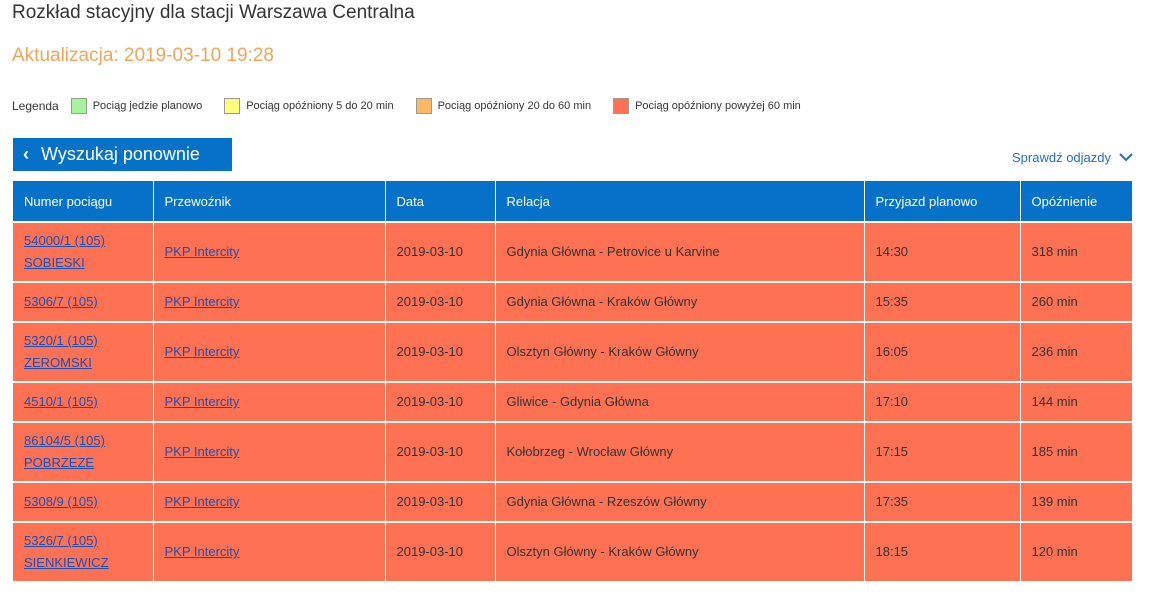 This screenshot has width=1149, height=599. I want to click on col-route: Relacja, so click(680, 201).